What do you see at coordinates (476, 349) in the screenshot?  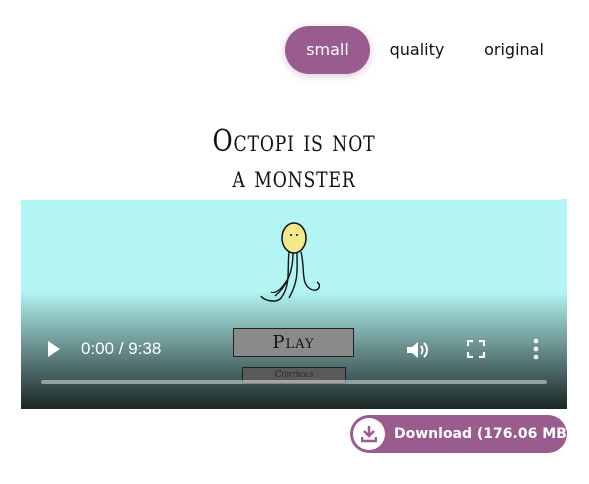 I see `fullscreen-icon` at bounding box center [476, 349].